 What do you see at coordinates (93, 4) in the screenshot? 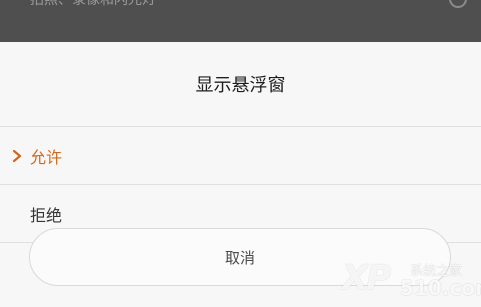
I see `background-permission-text: 拍照、录像和闪光灯` at bounding box center [93, 4].